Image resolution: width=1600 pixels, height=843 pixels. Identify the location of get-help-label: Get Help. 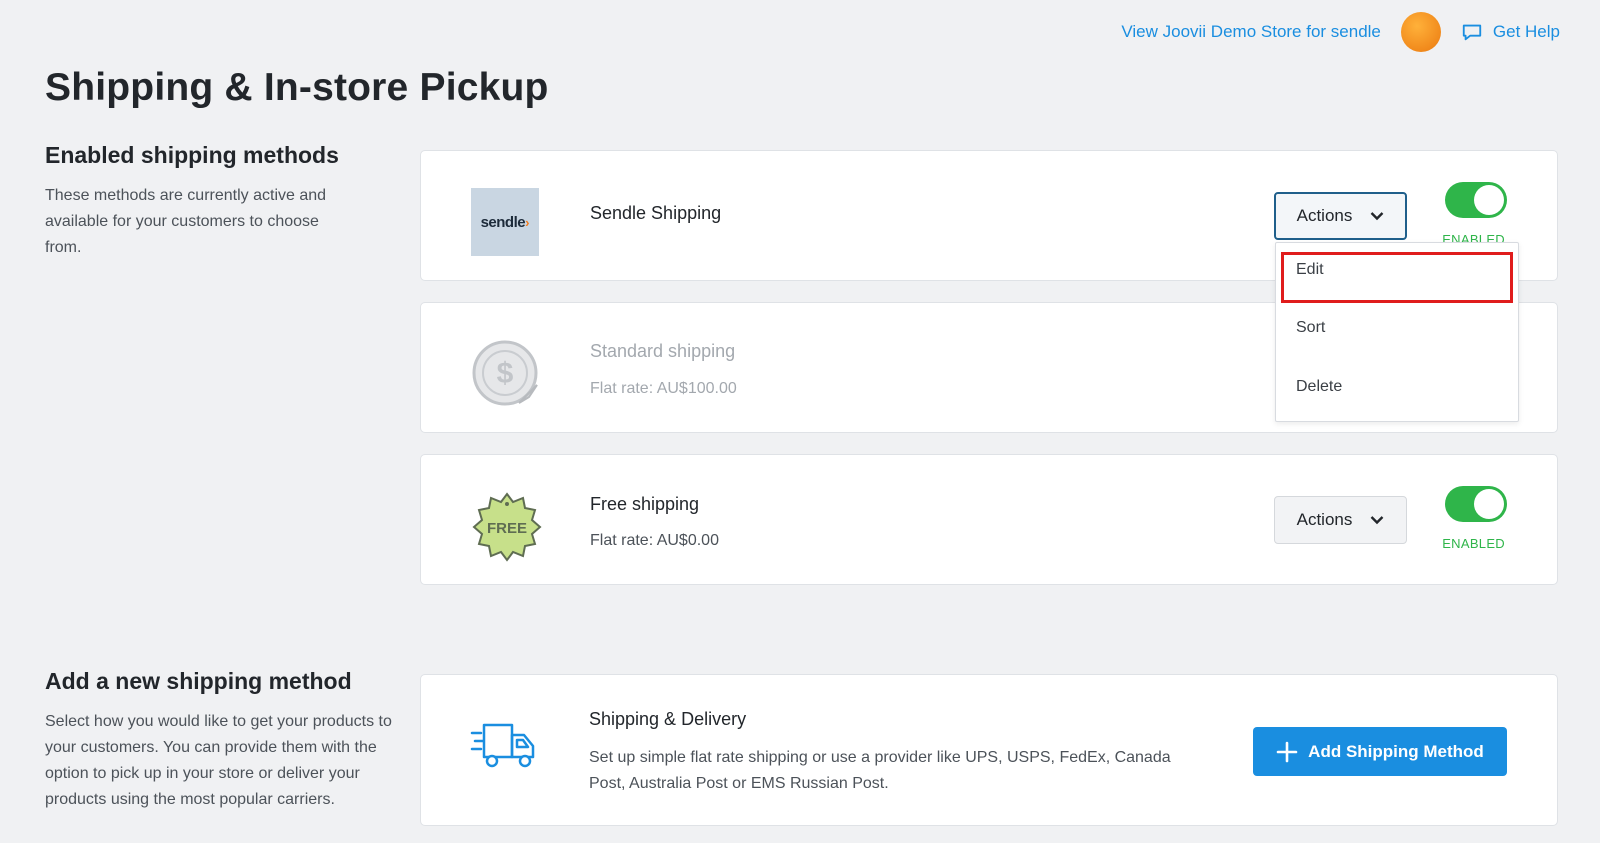
(1526, 31).